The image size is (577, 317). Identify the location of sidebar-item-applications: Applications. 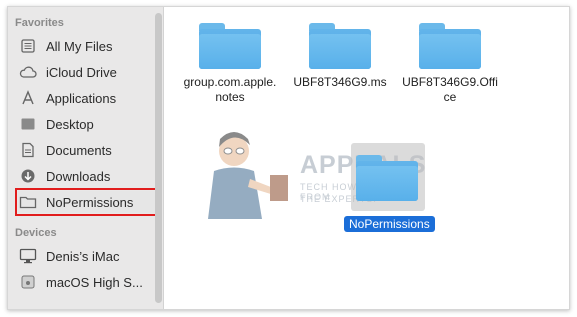
(87, 98).